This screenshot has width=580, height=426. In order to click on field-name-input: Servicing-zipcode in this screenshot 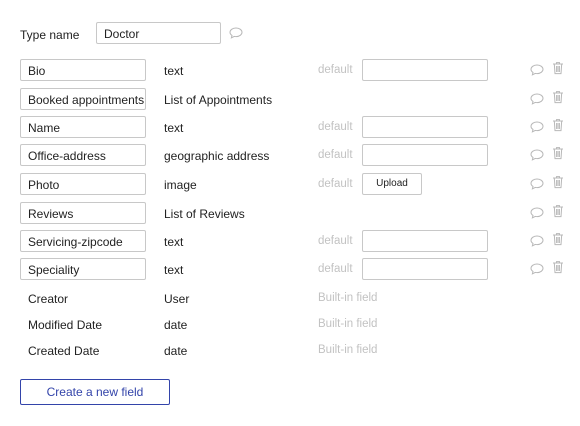, I will do `click(83, 241)`.